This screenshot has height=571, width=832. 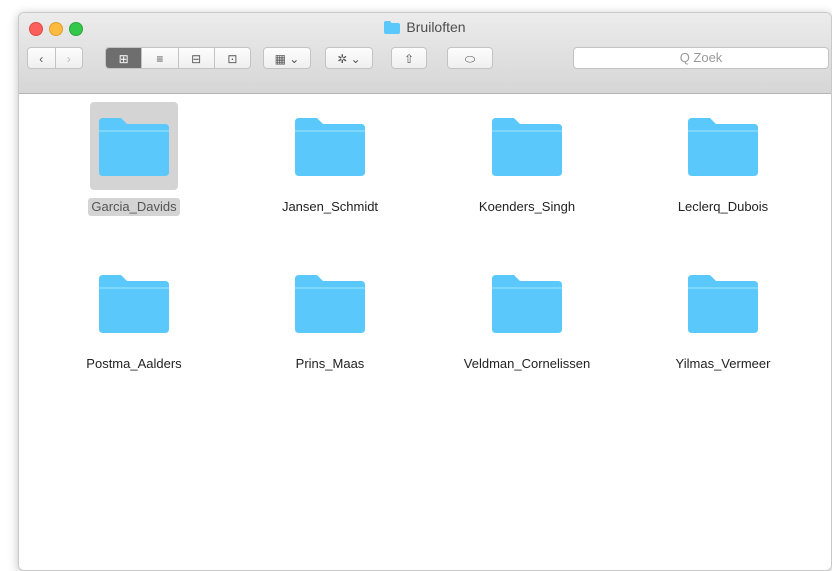 What do you see at coordinates (409, 58) in the screenshot?
I see `share-button: ⇧` at bounding box center [409, 58].